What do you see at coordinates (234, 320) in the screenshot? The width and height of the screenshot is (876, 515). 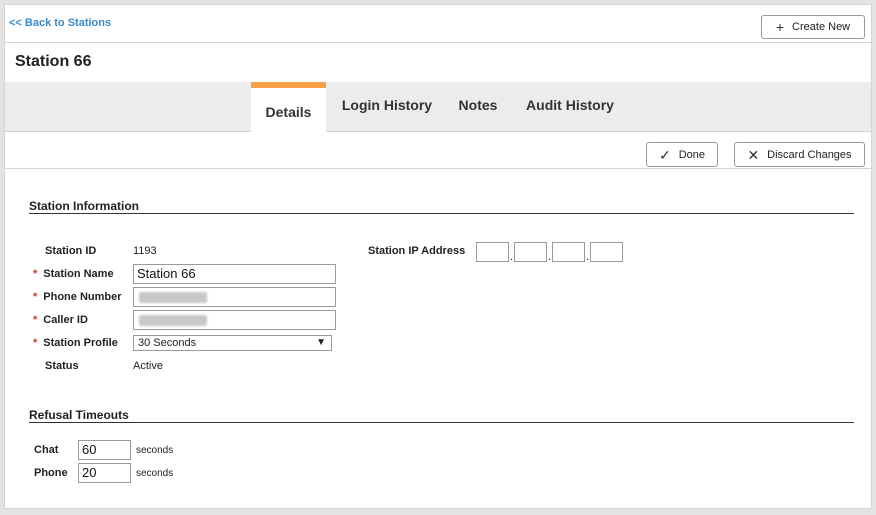 I see `caller-id-input` at bounding box center [234, 320].